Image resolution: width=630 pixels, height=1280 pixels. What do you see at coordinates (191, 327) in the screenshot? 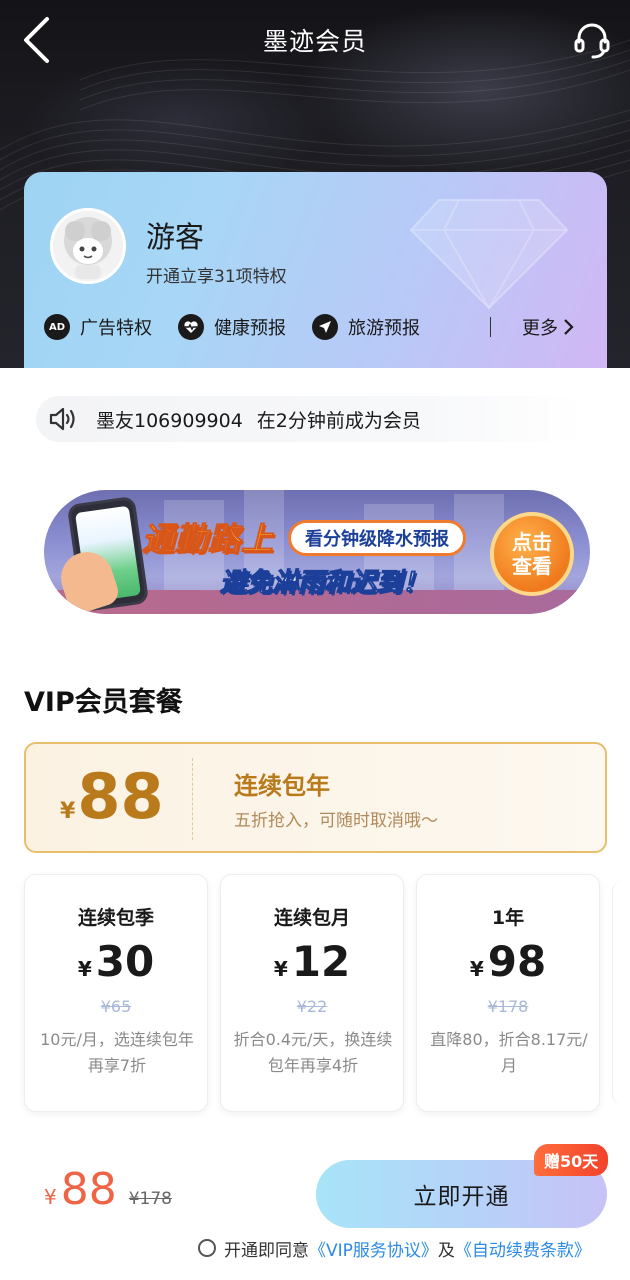
I see `heart-pulse-icon` at bounding box center [191, 327].